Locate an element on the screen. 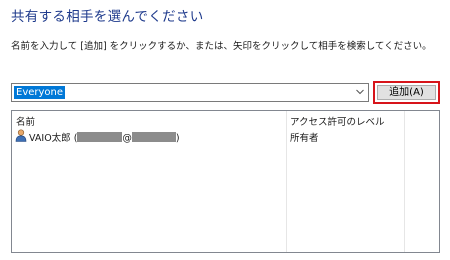 Image resolution: width=450 pixels, height=260 pixels. column-header-access-level: アクセス許可のレベル is located at coordinates (337, 121).